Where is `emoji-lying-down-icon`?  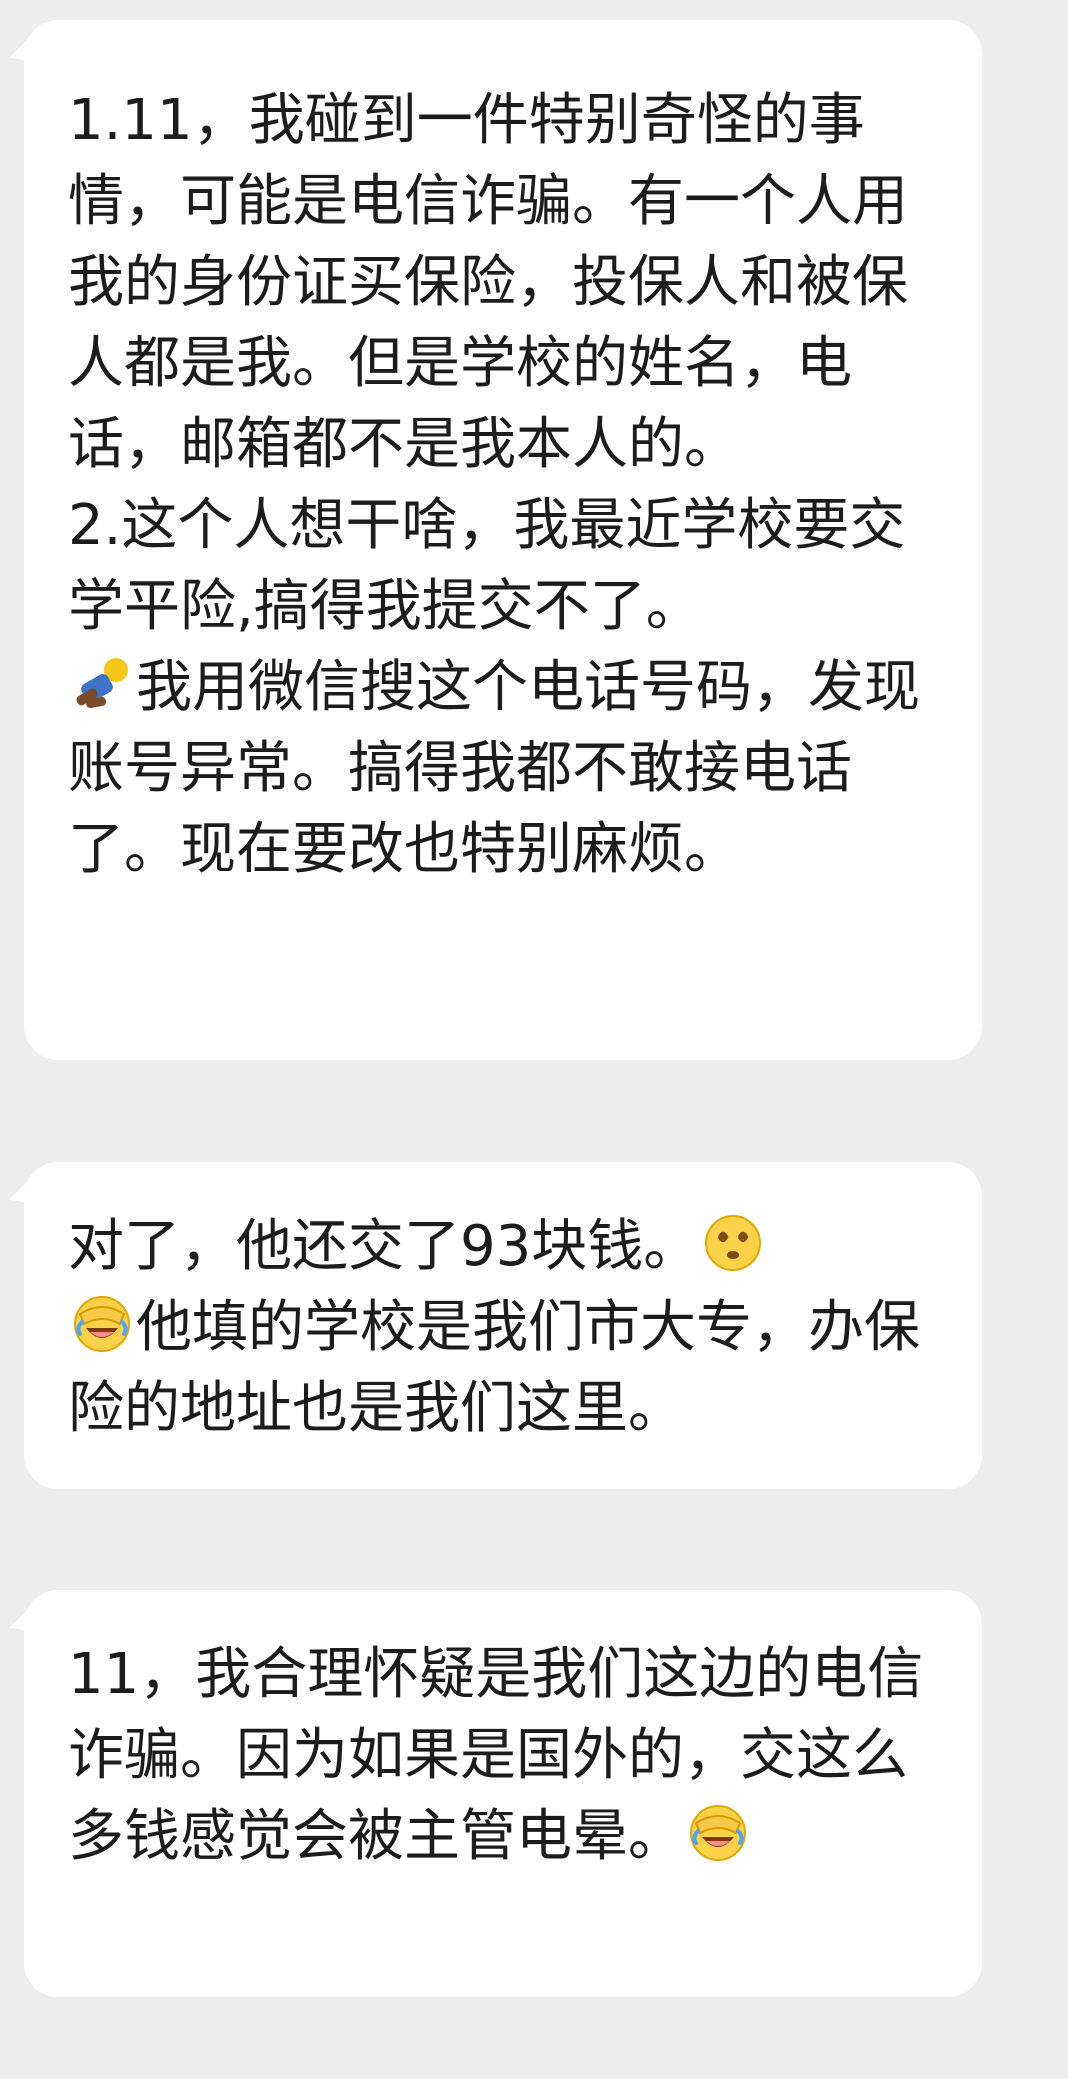
emoji-lying-down-icon is located at coordinates (102, 684).